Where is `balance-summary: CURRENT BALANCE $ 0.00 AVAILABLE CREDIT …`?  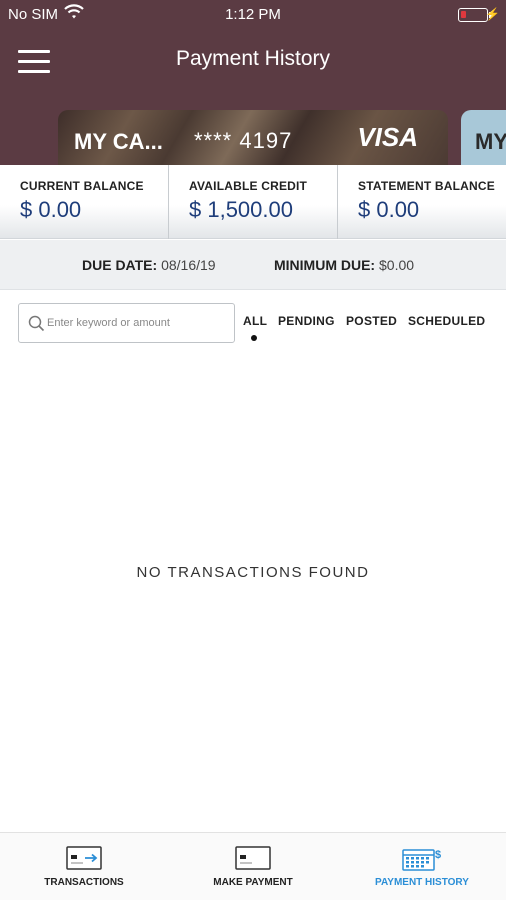
balance-summary: CURRENT BALANCE $ 0.00 AVAILABLE CREDIT … is located at coordinates (253, 202).